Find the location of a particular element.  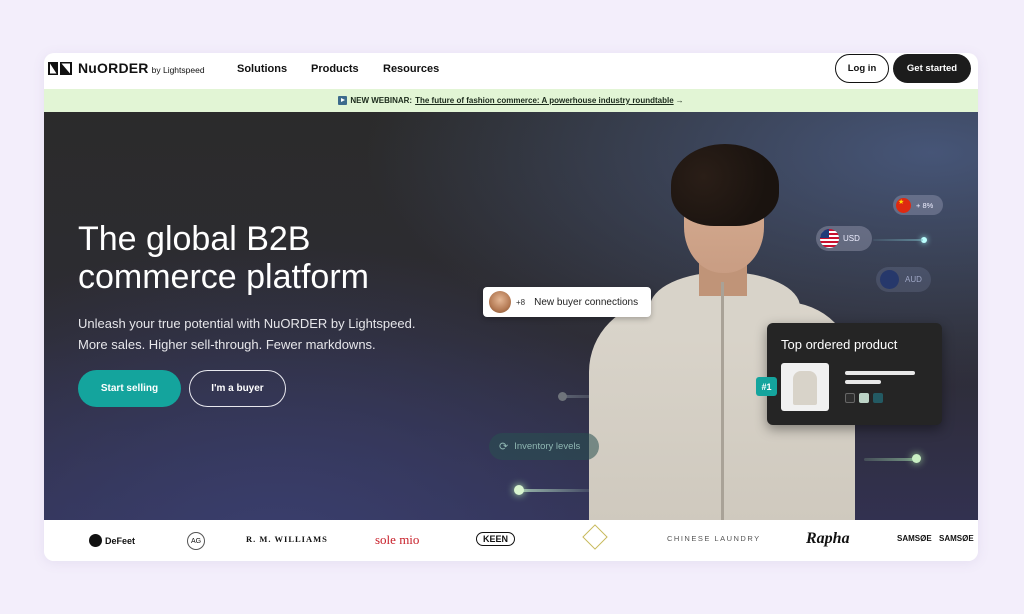

buyer-avatar is located at coordinates (500, 302).